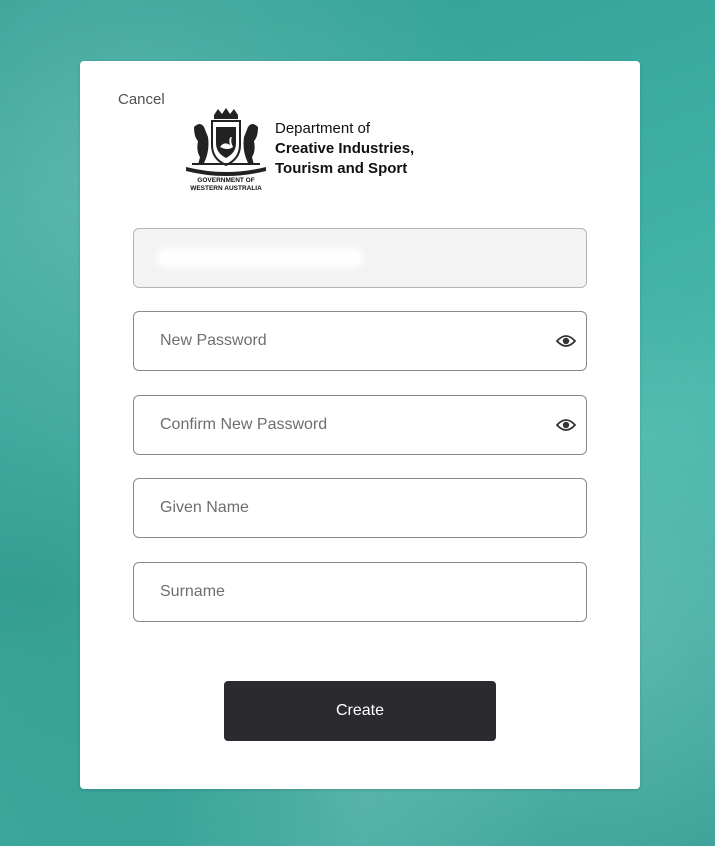 The width and height of the screenshot is (715, 846). What do you see at coordinates (226, 142) in the screenshot?
I see `coat-of-arms-icon` at bounding box center [226, 142].